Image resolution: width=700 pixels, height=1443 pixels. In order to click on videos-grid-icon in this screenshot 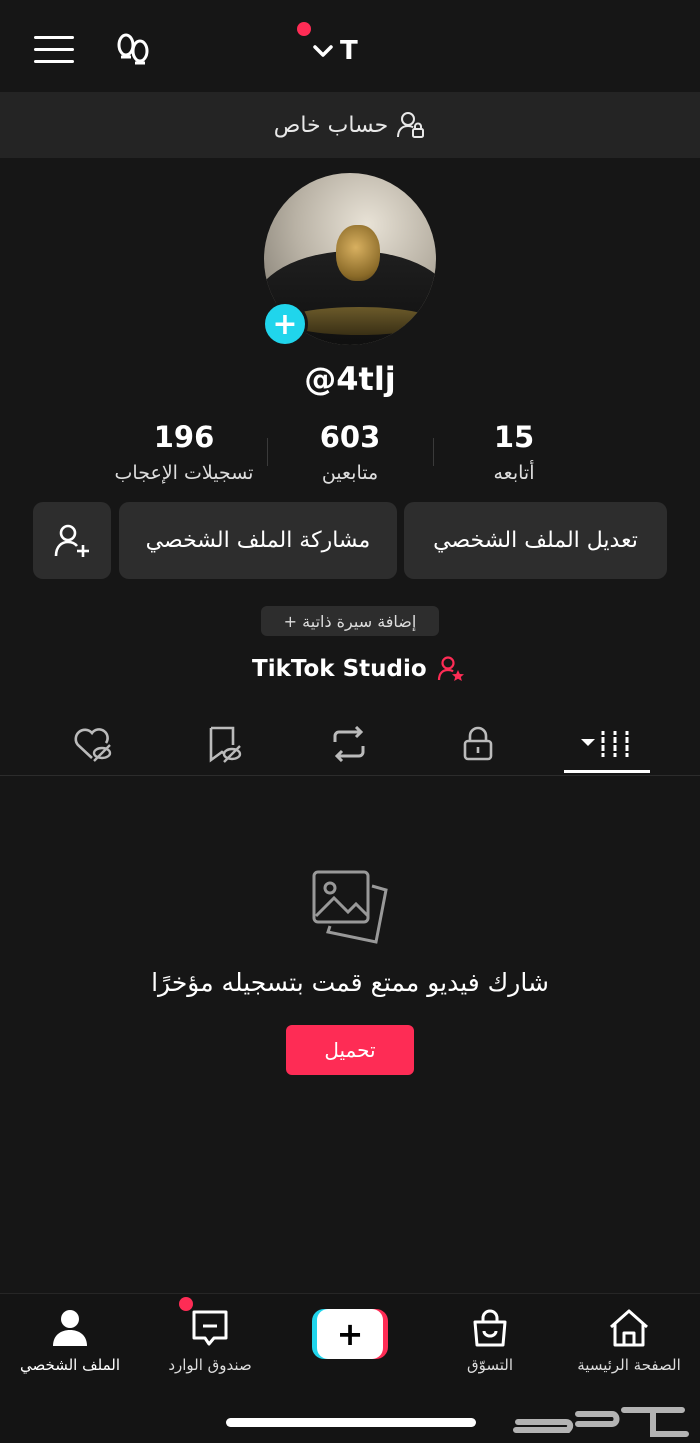, I will do `click(605, 744)`.